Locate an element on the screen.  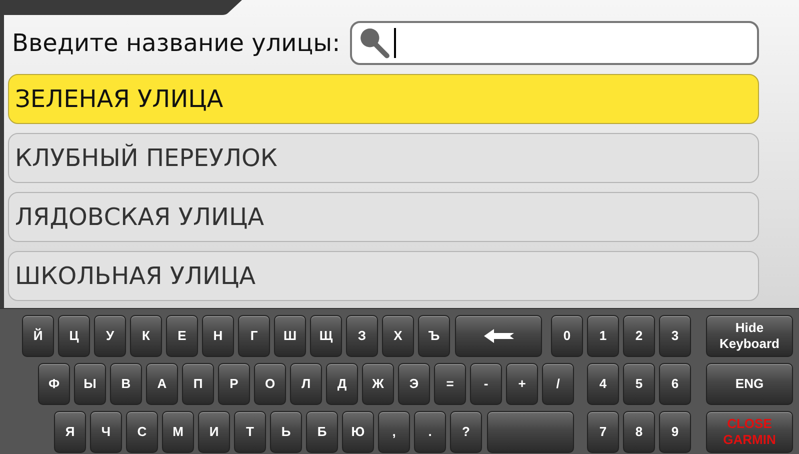
keyboard-key: З is located at coordinates (362, 335).